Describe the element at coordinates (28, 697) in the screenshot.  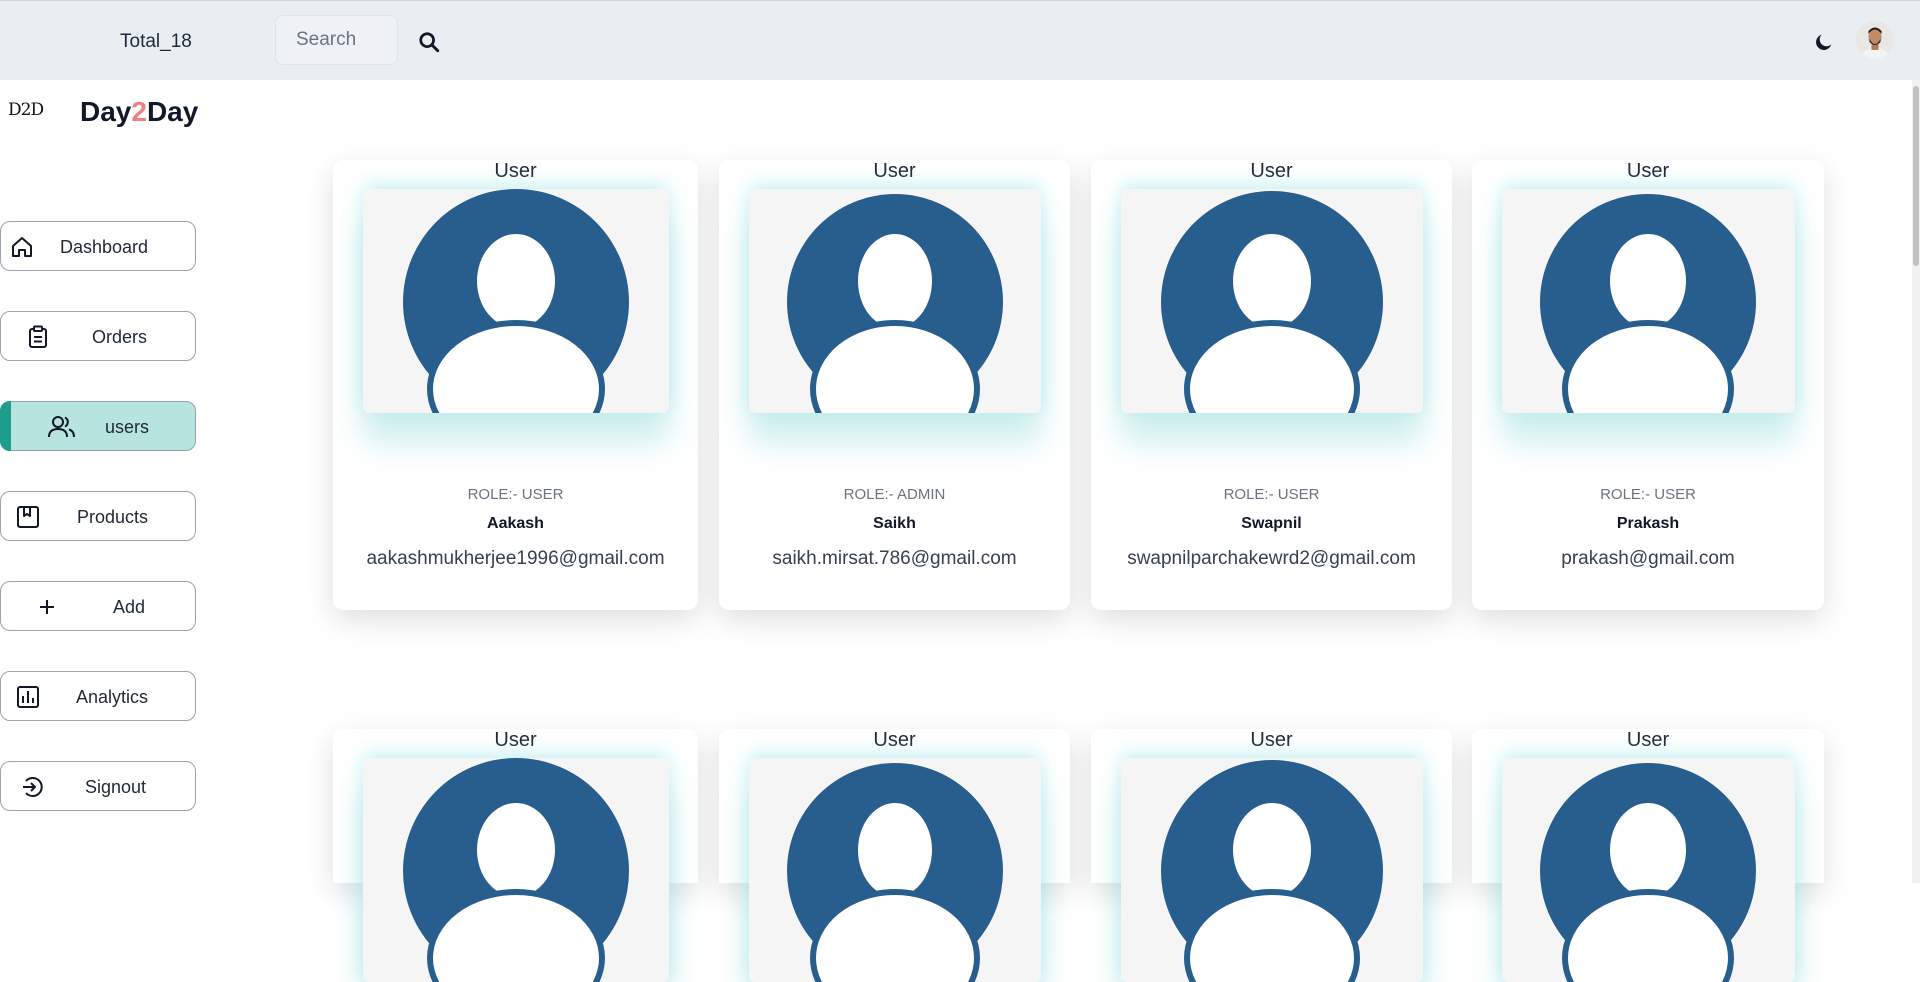
I see `bar-chart-icon` at that location.